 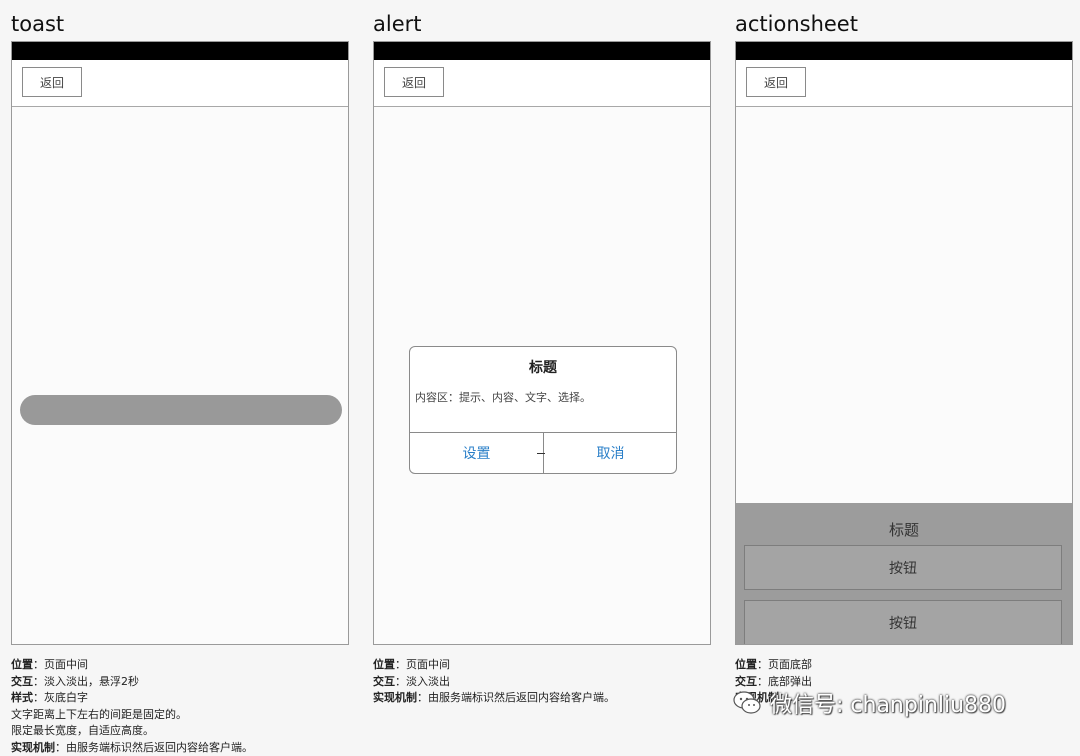 What do you see at coordinates (888, 703) in the screenshot?
I see `watermark-text: 微信号: chanpinliu880` at bounding box center [888, 703].